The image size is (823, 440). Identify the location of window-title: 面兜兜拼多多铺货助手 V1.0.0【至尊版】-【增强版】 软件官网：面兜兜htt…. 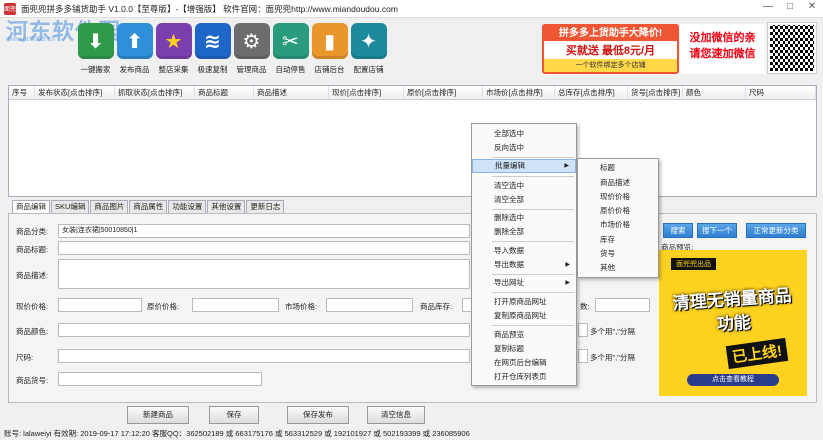
(209, 8).